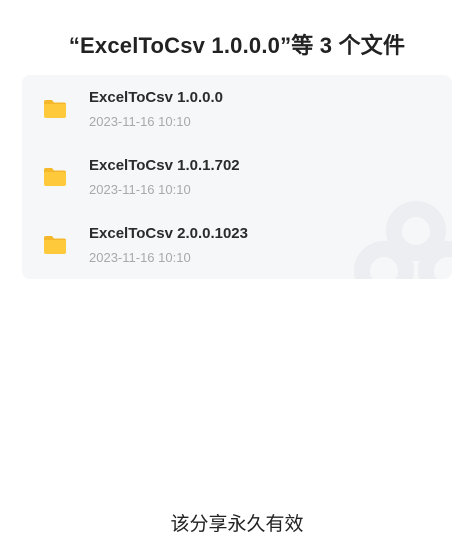 This screenshot has height=555, width=474. I want to click on page-title: “ExcelToCsv 1.0.0.0”等 3 个文件, so click(237, 45).